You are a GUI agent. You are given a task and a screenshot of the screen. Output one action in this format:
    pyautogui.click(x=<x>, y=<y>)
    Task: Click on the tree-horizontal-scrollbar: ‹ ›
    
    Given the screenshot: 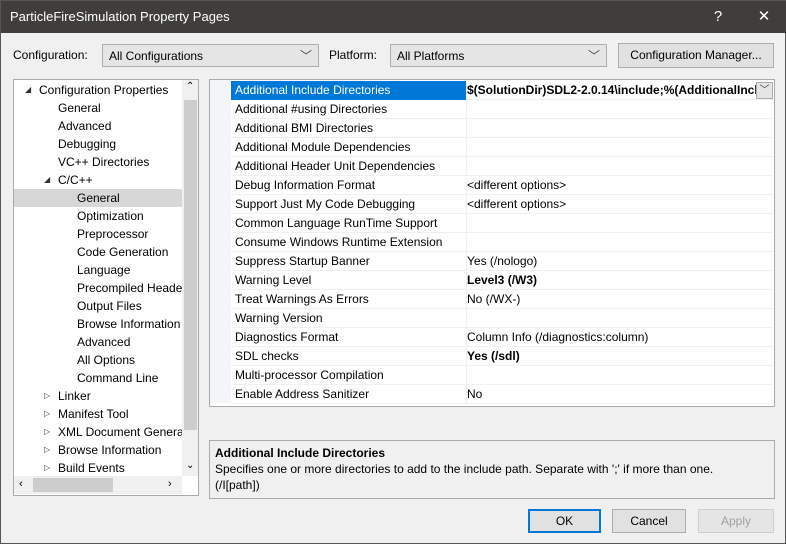 What is the action you would take?
    pyautogui.click(x=98, y=485)
    